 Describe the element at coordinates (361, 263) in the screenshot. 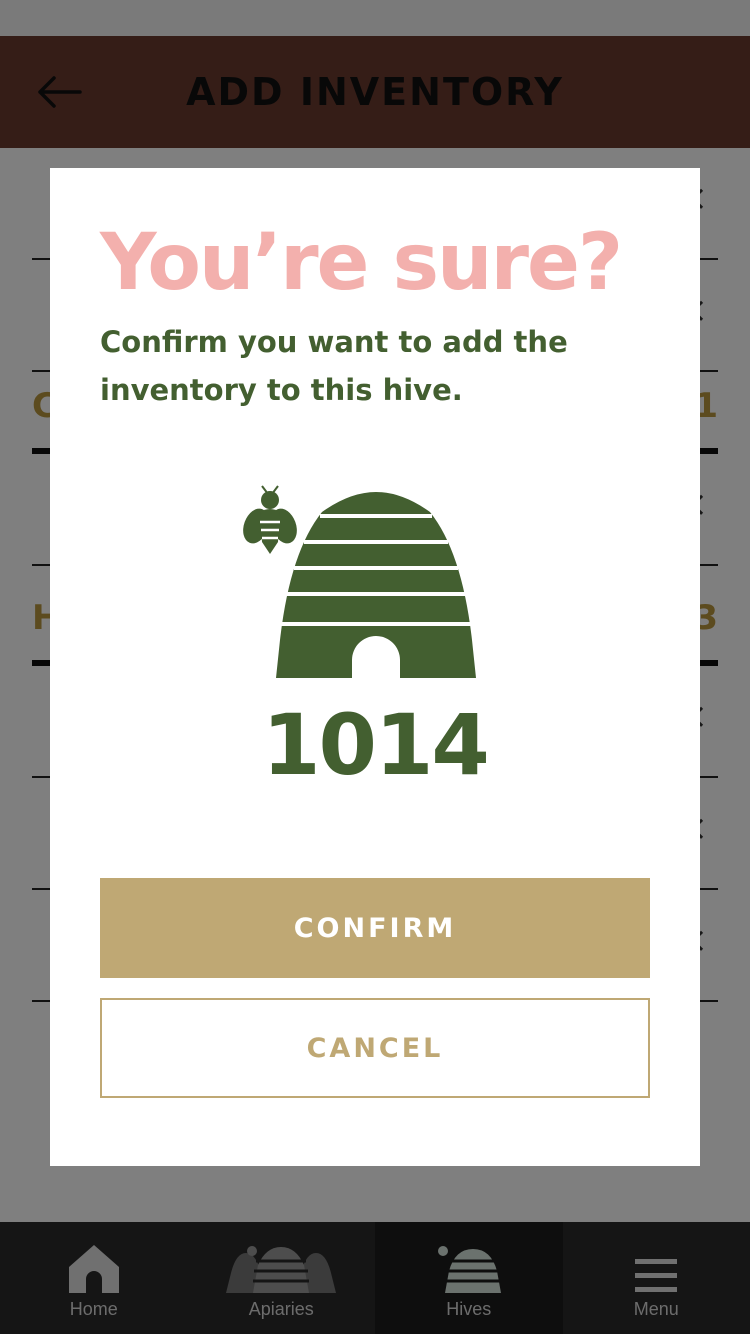

I see `dialog-title: You’re sure?` at that location.